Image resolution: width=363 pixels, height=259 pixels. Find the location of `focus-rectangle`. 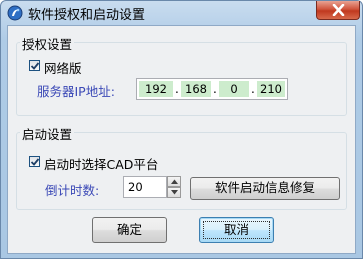

focus-rectangle is located at coordinates (236, 230).